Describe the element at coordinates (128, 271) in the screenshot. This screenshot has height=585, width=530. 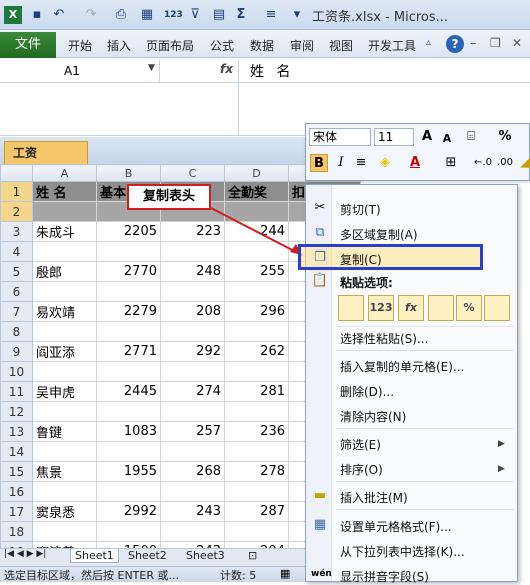
I see `grid-cell: 2770` at that location.